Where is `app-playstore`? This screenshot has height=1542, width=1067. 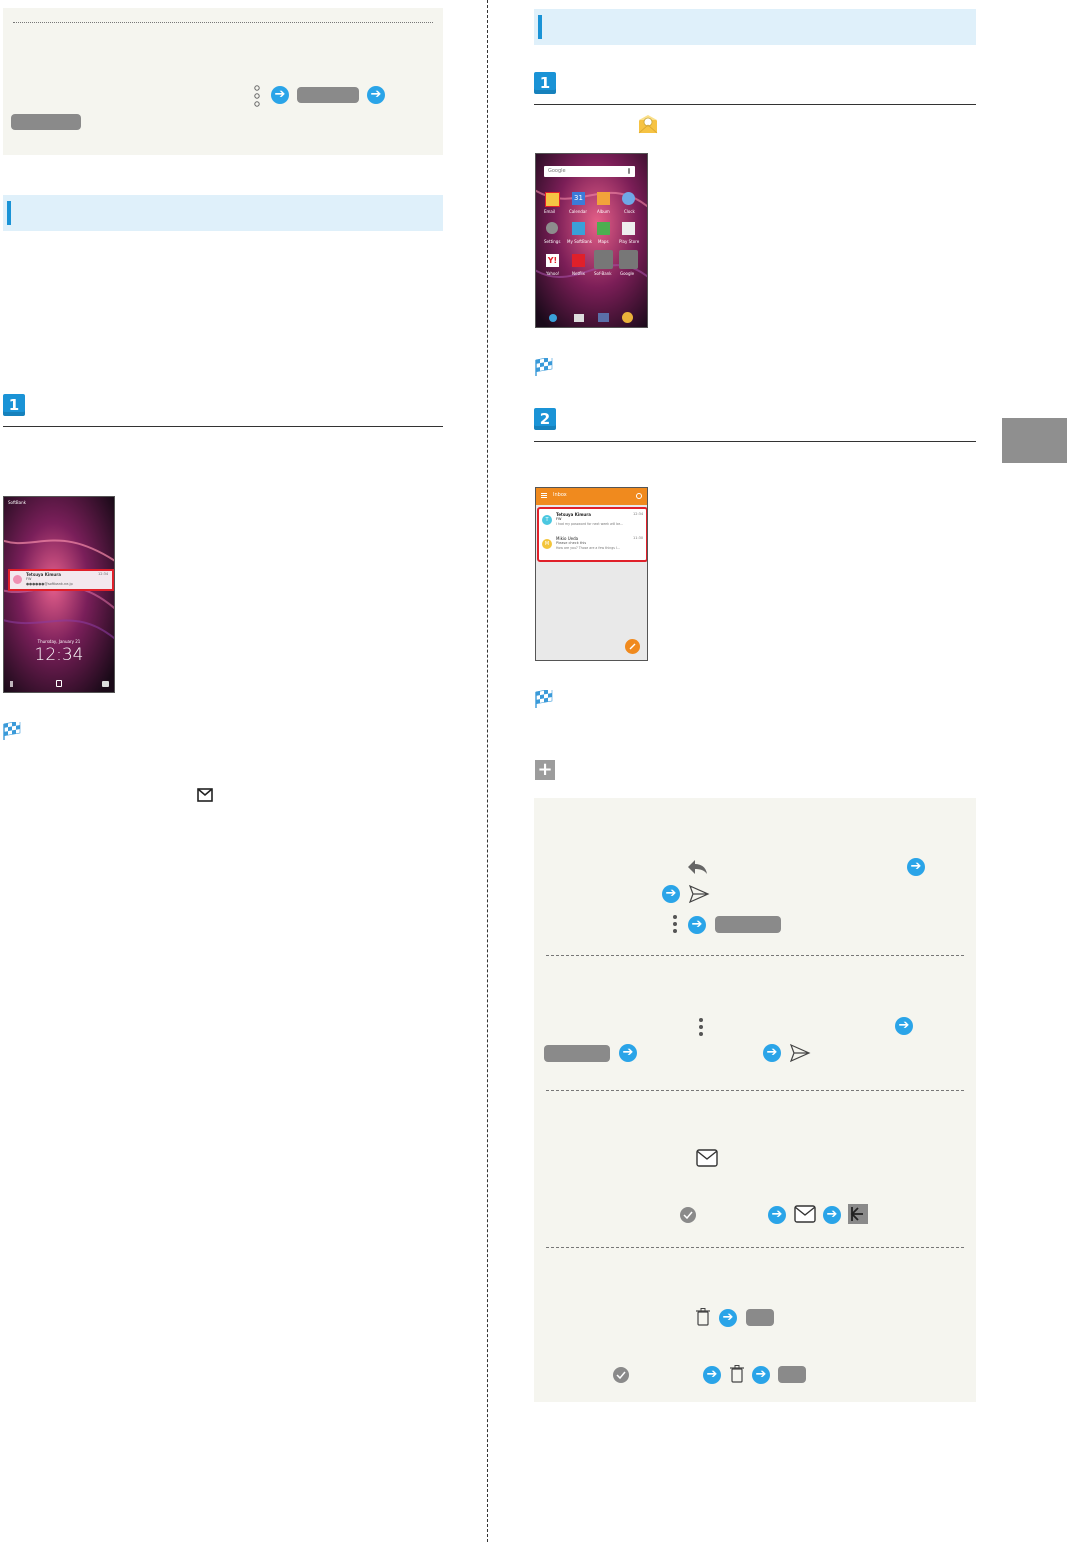
app-playstore is located at coordinates (628, 228).